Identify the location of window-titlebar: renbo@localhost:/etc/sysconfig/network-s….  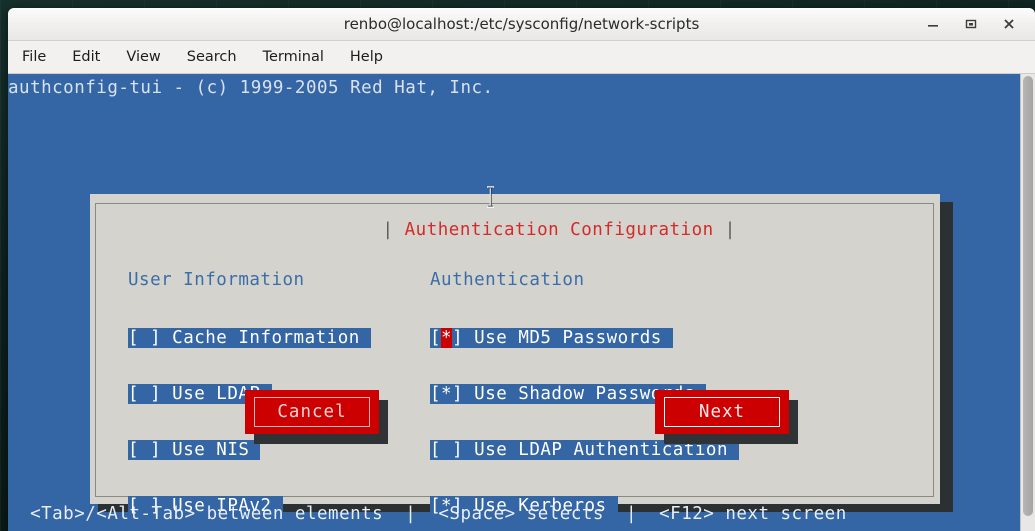
(521, 24).